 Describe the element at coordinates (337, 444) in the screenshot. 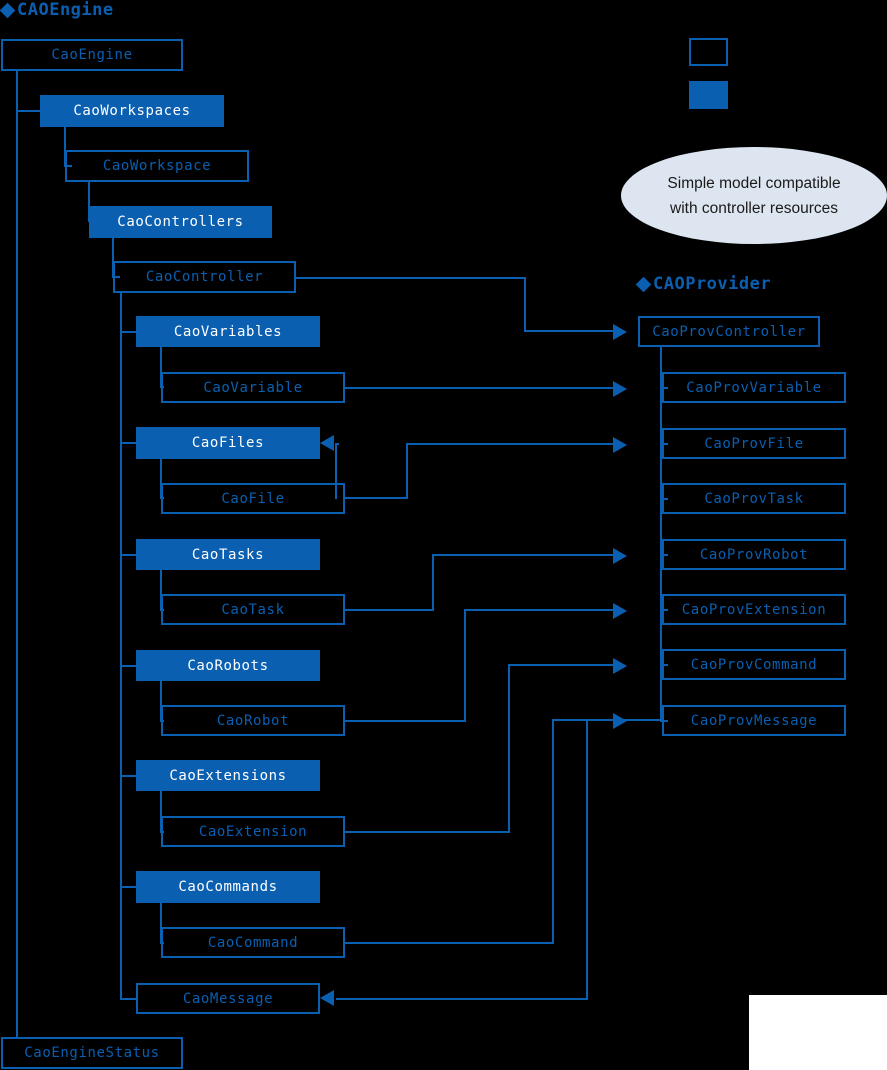

I see `link-file-back-h` at that location.